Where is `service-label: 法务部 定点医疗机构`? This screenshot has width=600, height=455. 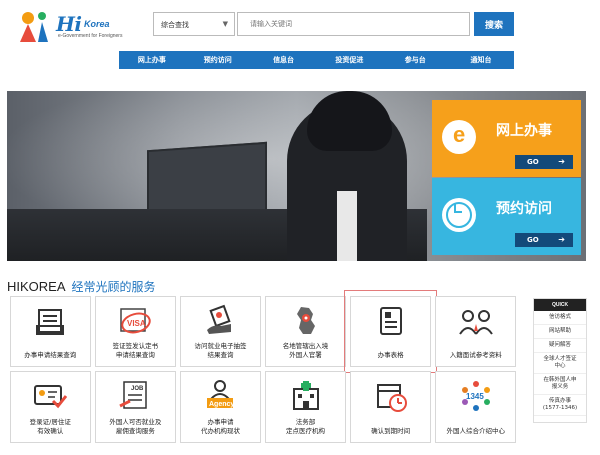
service-label: 法务部 定点医疗机构 is located at coordinates (306, 426).